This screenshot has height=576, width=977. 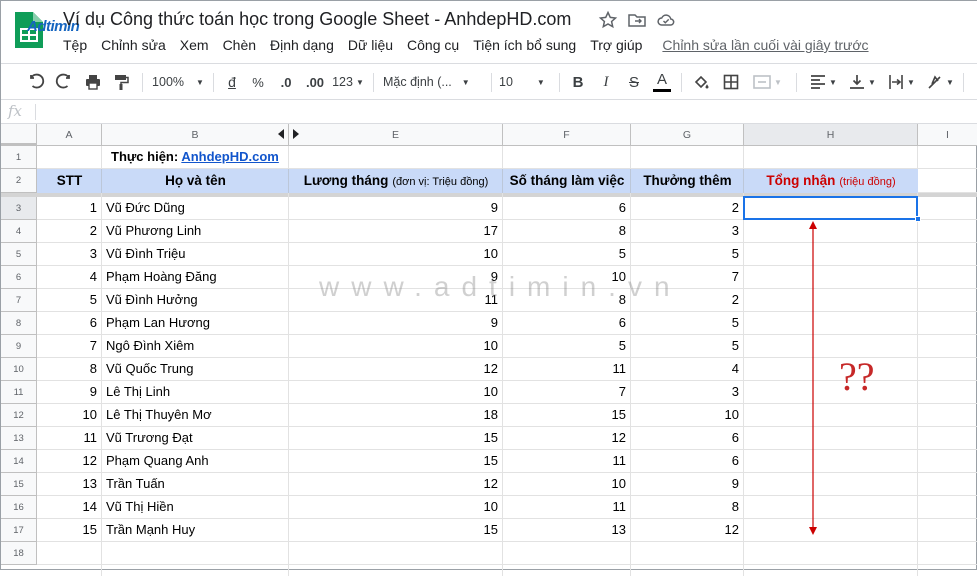 I want to click on increase-decimal-button: .00, so click(x=315, y=82).